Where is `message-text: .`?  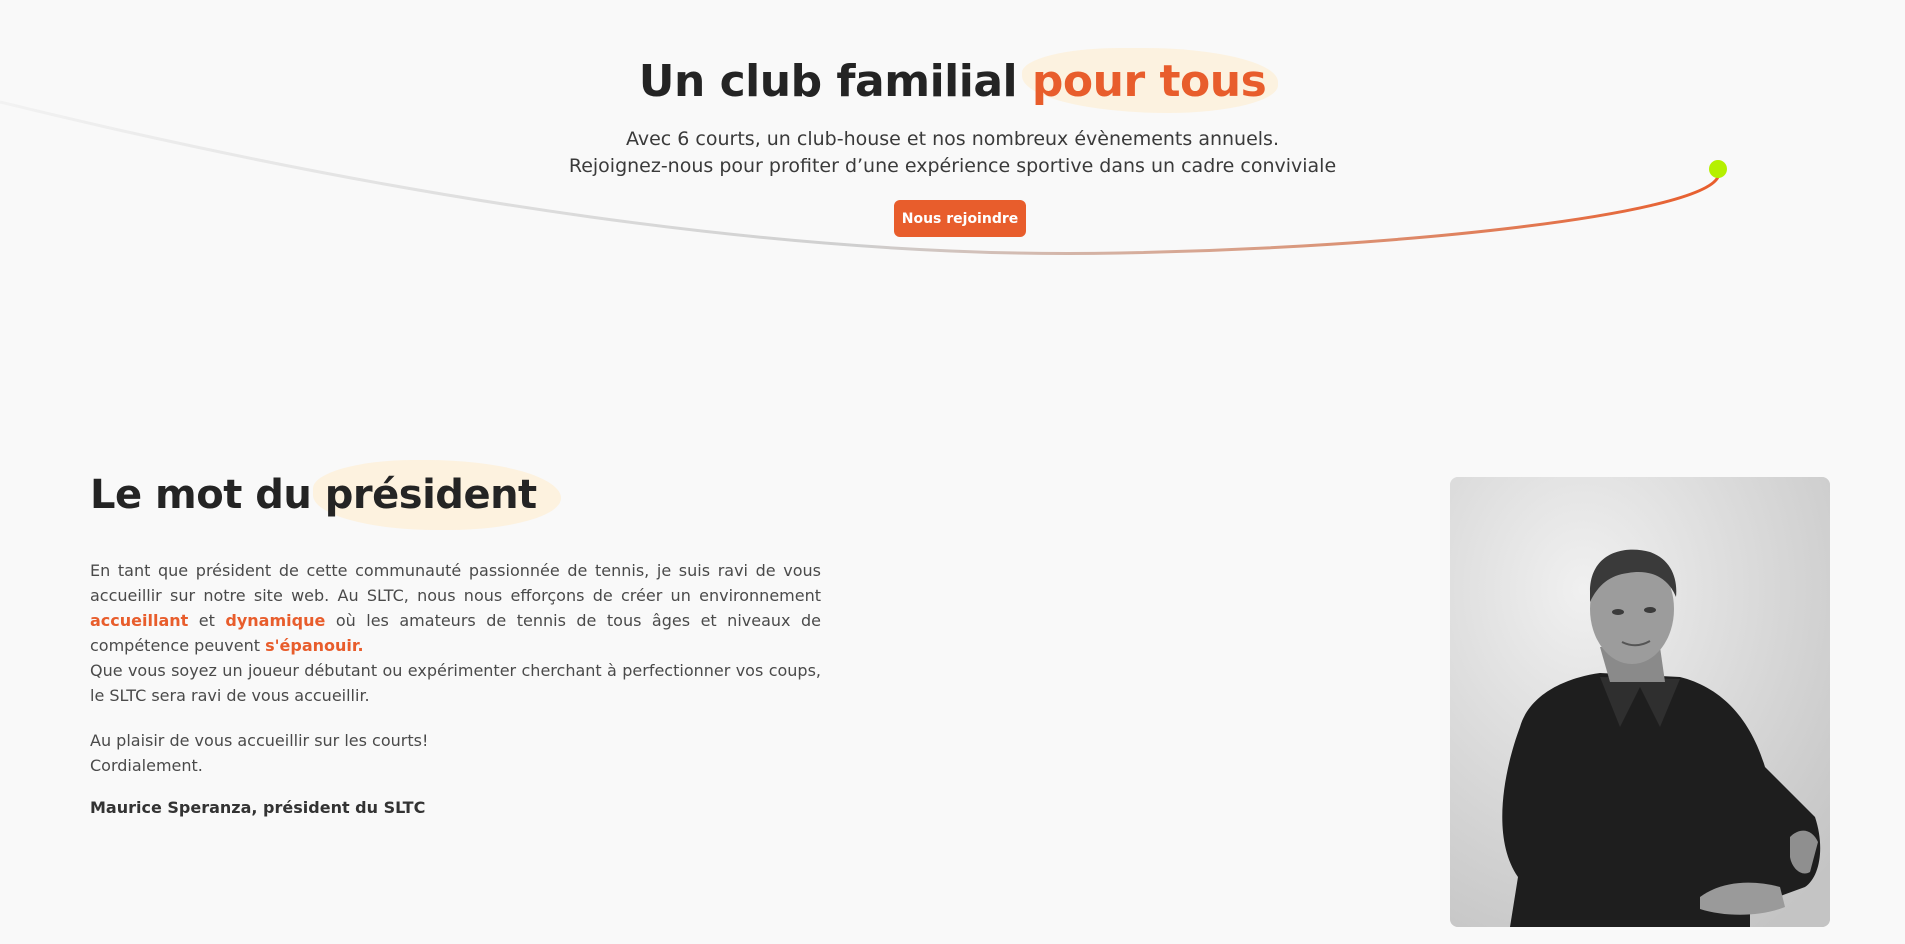 message-text: . is located at coordinates (360, 645).